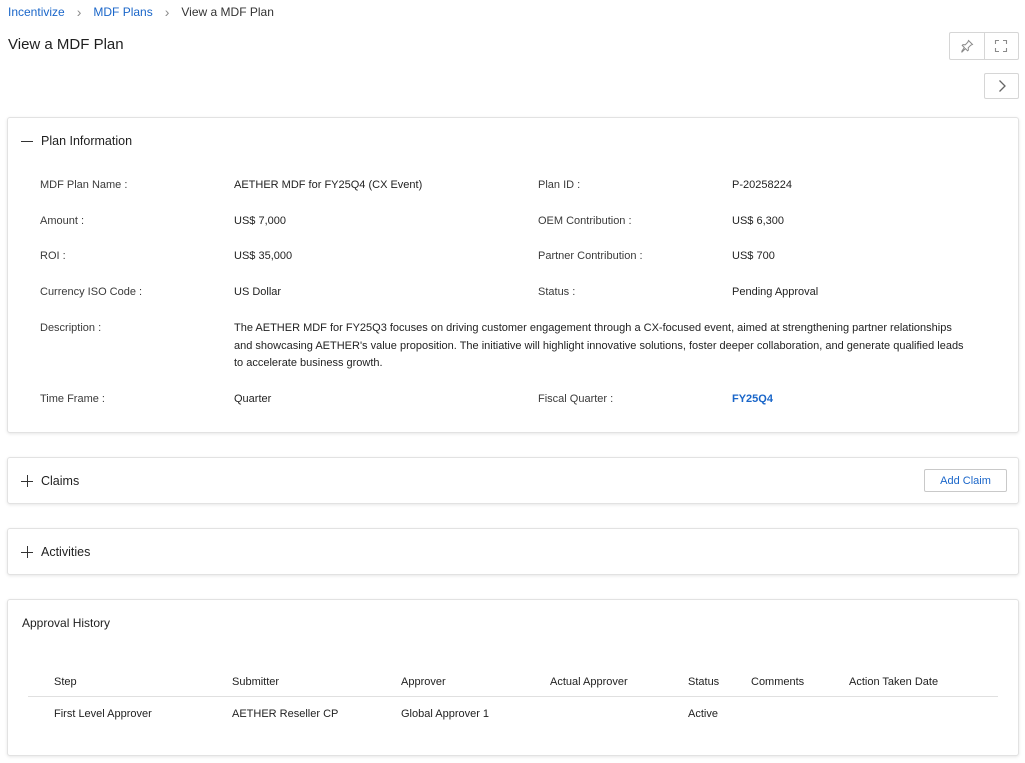 The height and width of the screenshot is (763, 1025). I want to click on partner-contribution-value: US$ 700, so click(753, 256).